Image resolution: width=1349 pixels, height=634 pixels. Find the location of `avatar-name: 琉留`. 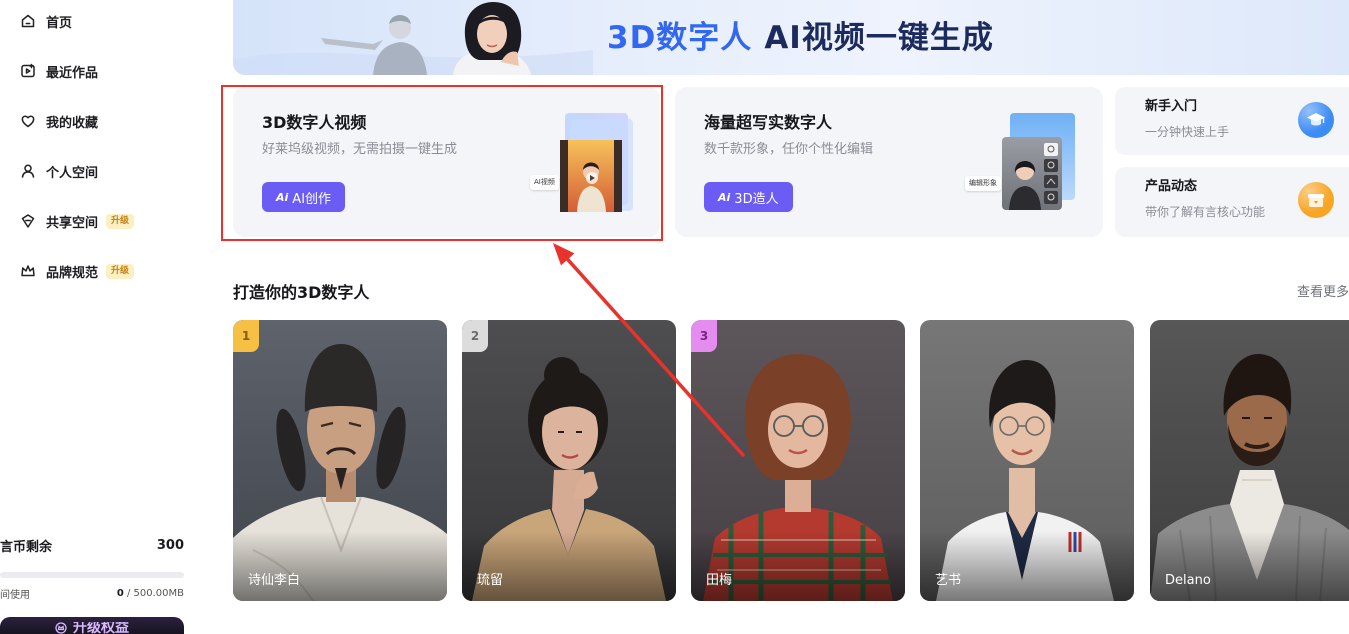

avatar-name: 琉留 is located at coordinates (490, 580).